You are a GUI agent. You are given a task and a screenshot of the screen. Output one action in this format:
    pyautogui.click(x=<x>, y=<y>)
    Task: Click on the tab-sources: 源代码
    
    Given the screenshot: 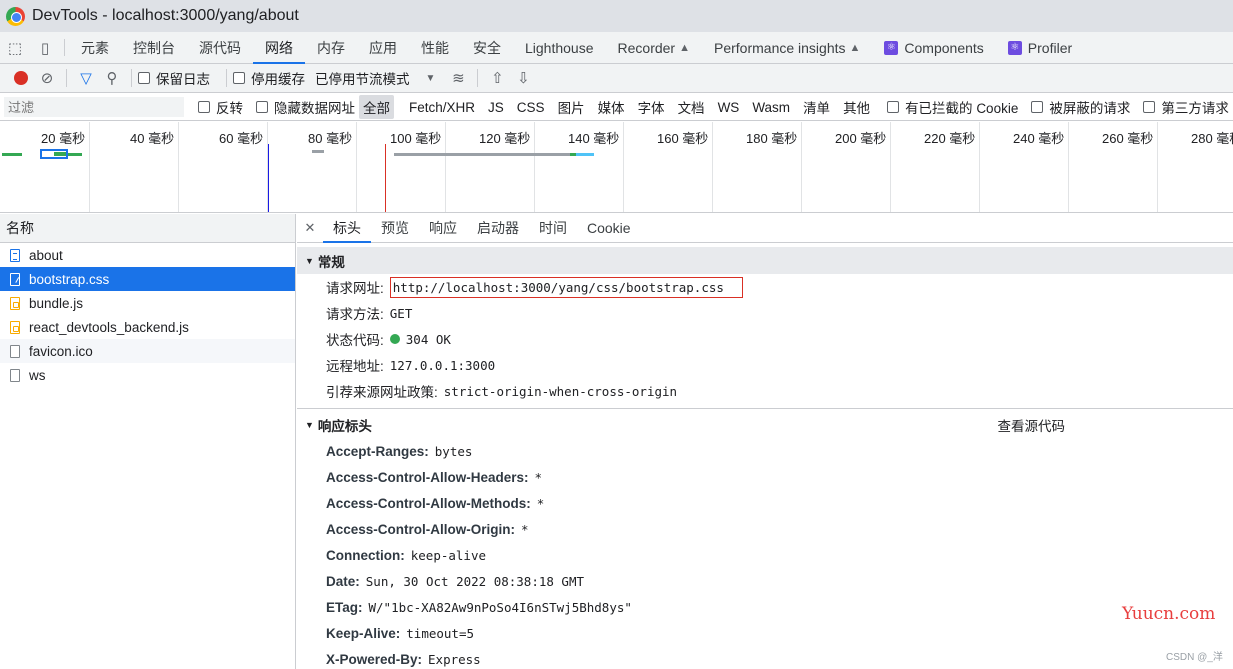 What is the action you would take?
    pyautogui.click(x=220, y=47)
    